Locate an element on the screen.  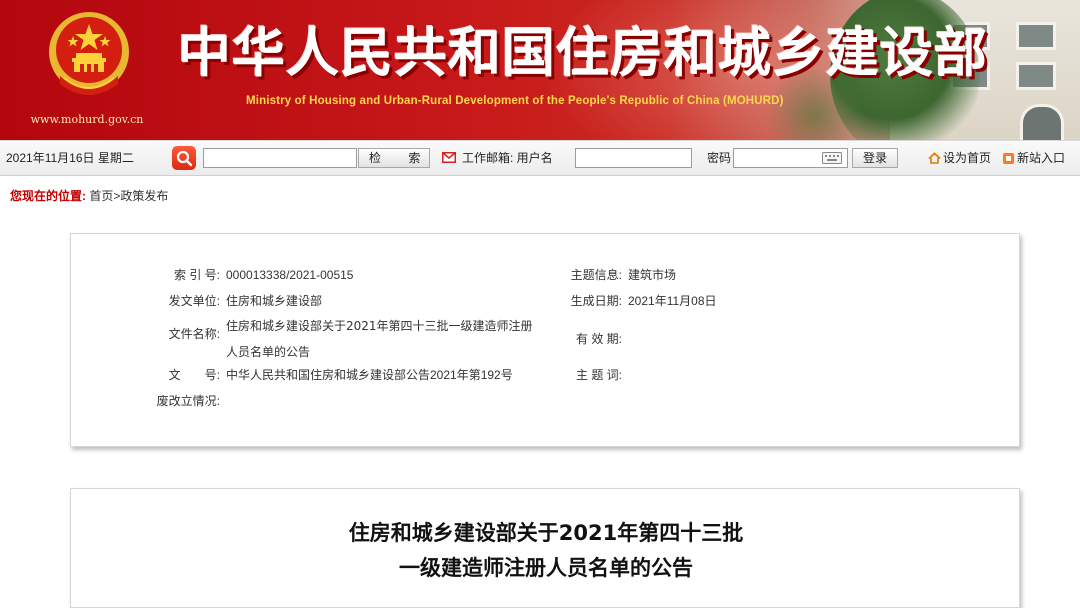
new-site-link: 新站入口 is located at coordinates (1041, 158).